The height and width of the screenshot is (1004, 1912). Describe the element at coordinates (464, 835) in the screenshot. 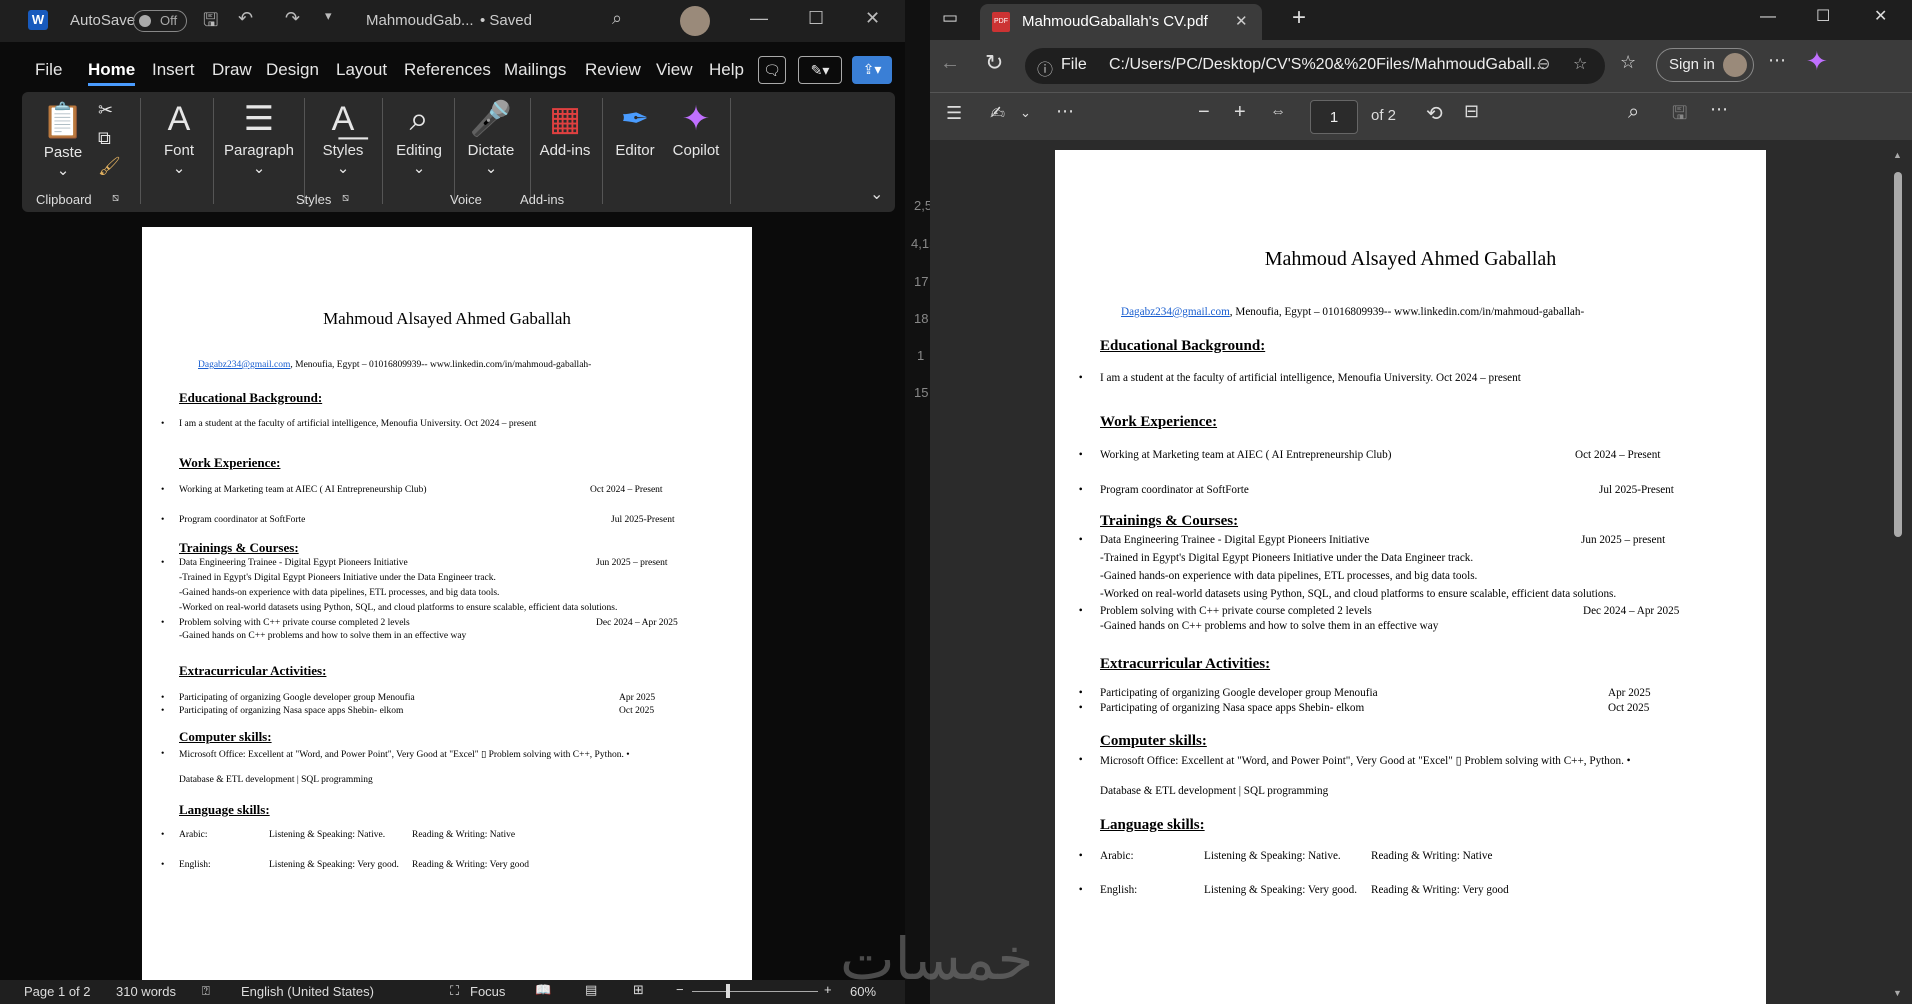

I see `cv-lang-writing: Reading & Writing: Native` at that location.